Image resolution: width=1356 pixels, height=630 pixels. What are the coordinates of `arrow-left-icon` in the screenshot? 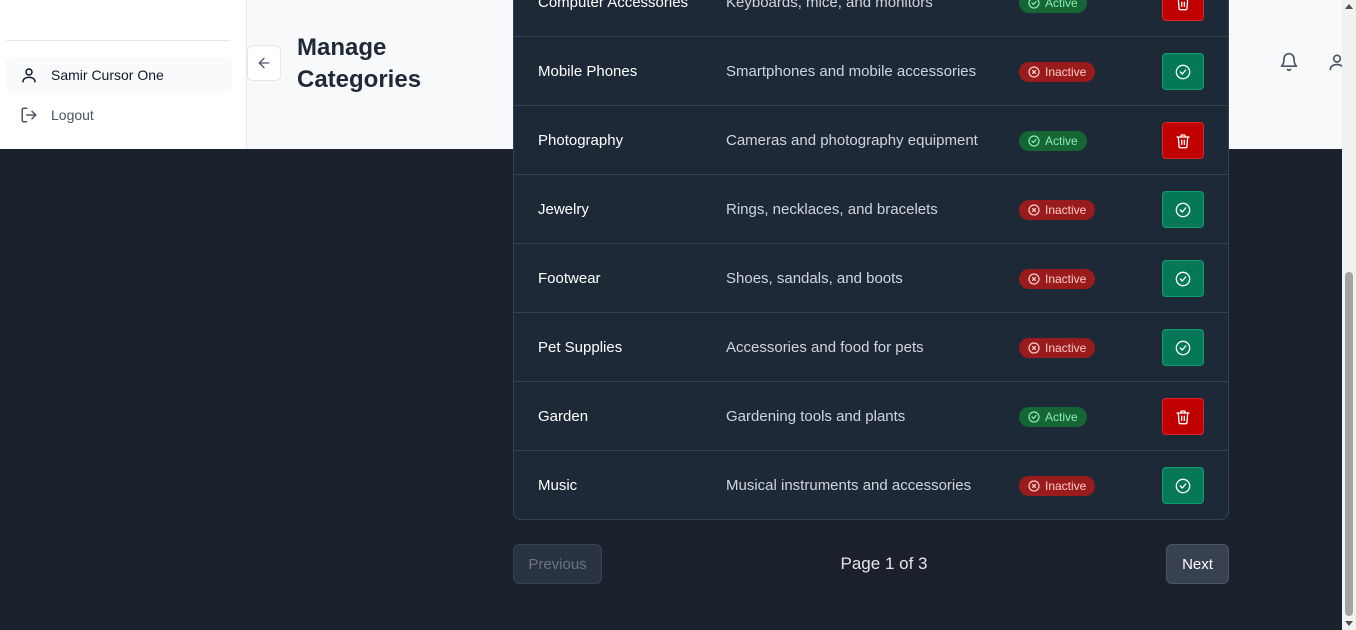 It's located at (264, 63).